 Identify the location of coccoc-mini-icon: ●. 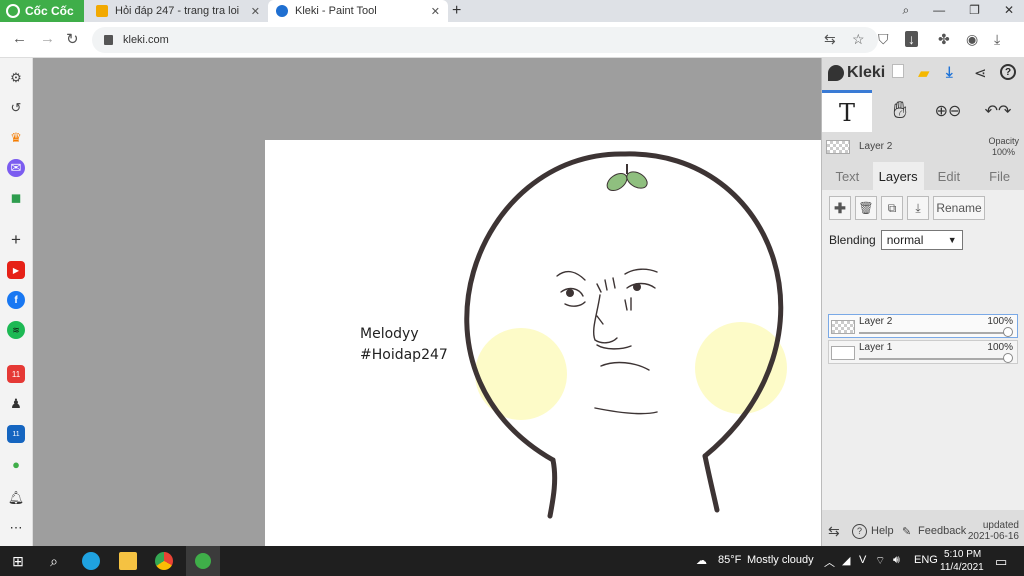
(16, 464).